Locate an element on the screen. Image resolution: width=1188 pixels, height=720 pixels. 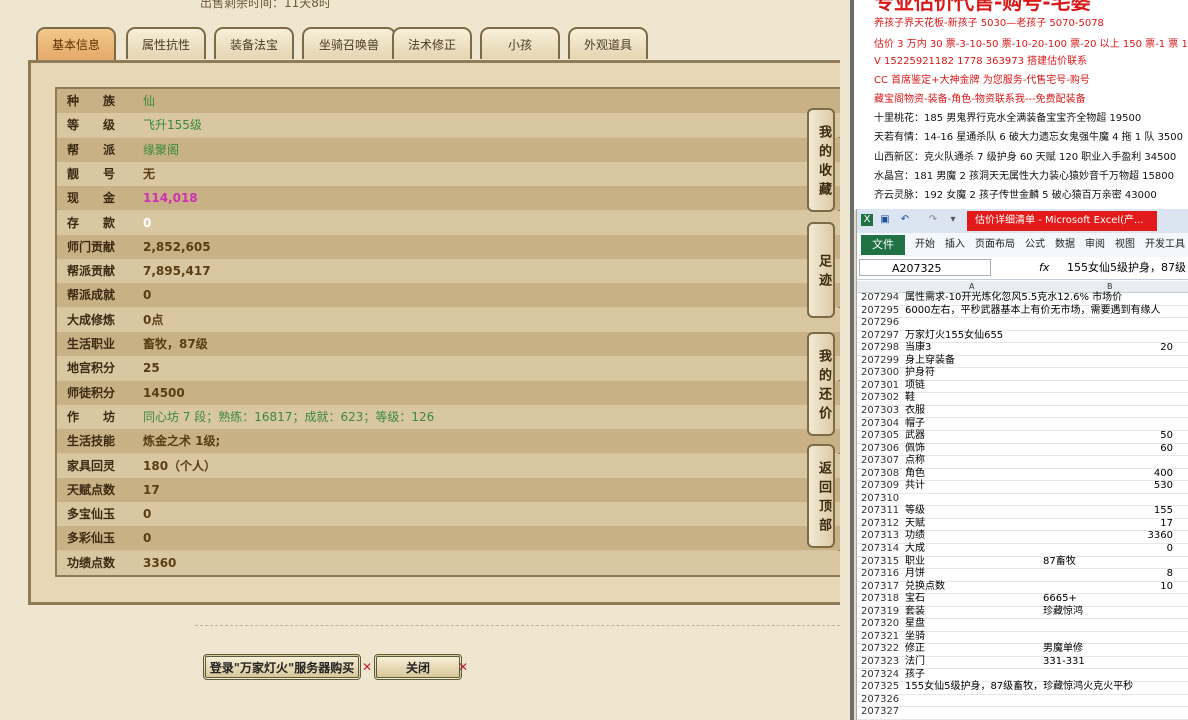
tab-mounts-pets: 坐骑召唤兽 is located at coordinates (349, 43).